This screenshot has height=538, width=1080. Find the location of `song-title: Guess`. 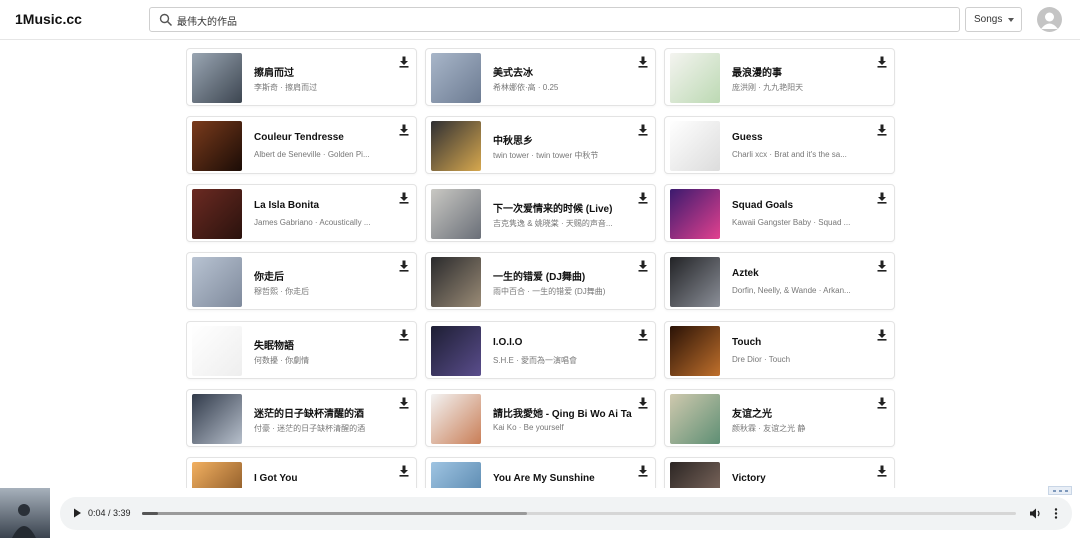

song-title: Guess is located at coordinates (802, 137).